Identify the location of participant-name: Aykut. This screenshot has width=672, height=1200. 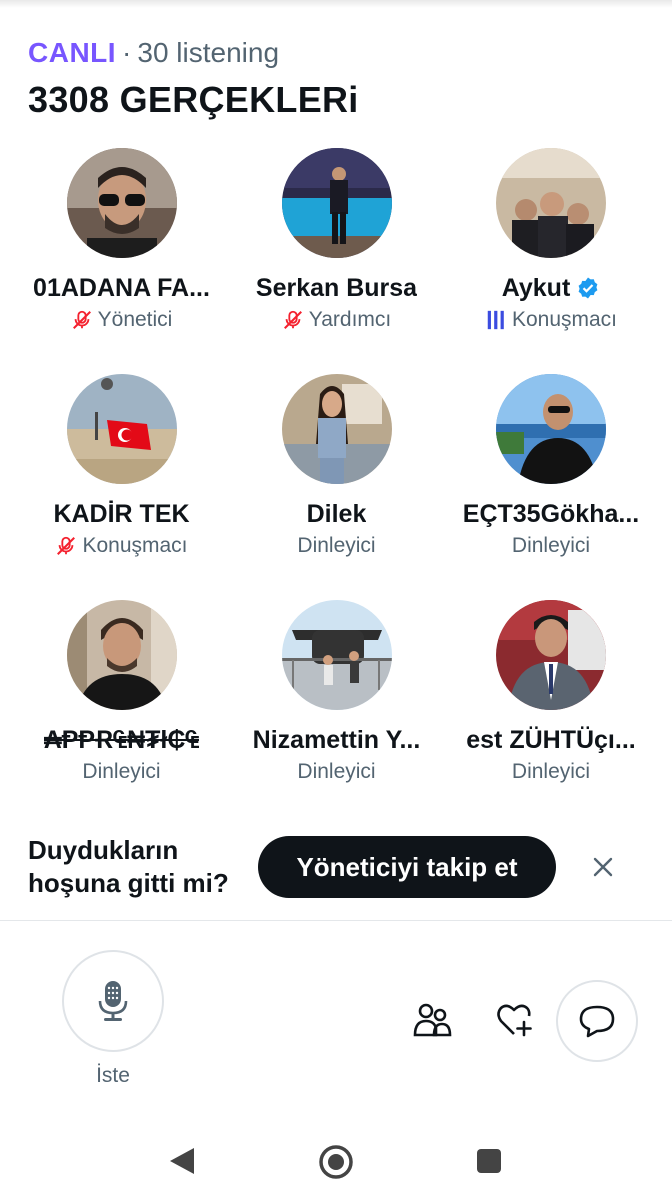
(551, 288).